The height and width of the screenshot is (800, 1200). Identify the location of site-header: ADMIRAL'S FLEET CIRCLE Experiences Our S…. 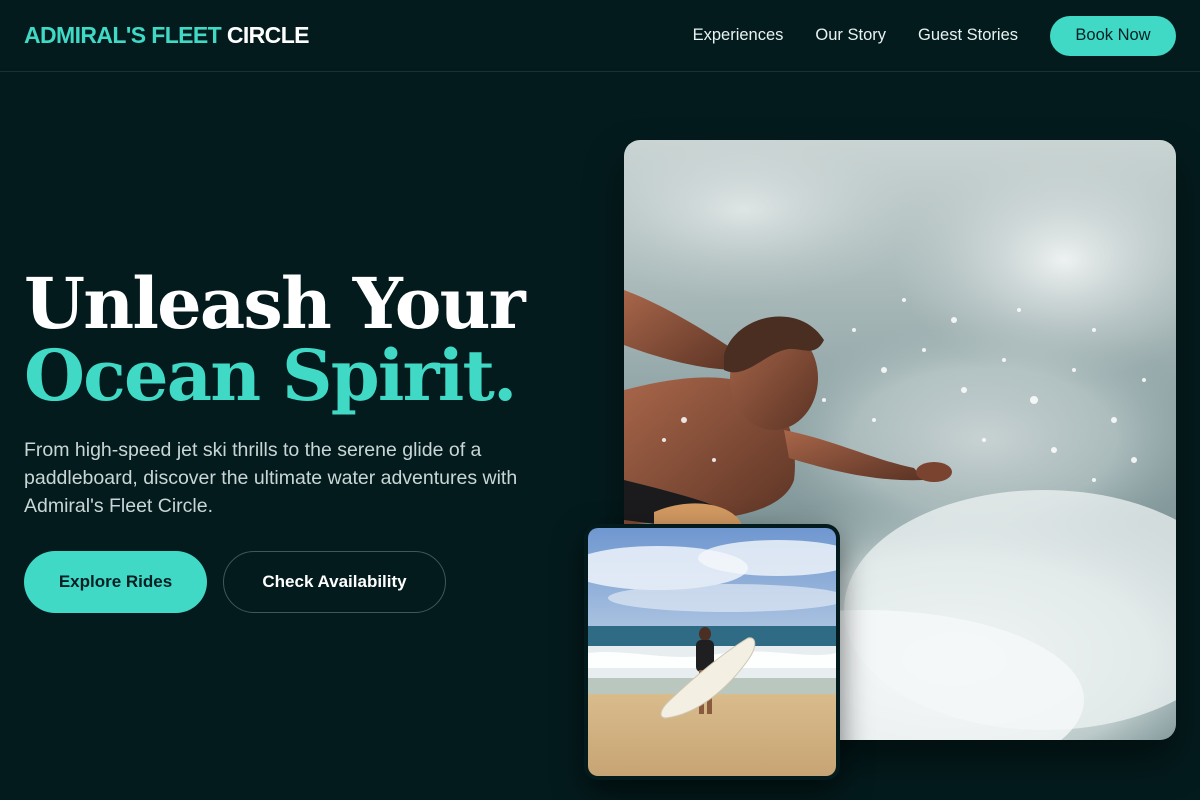
(600, 36).